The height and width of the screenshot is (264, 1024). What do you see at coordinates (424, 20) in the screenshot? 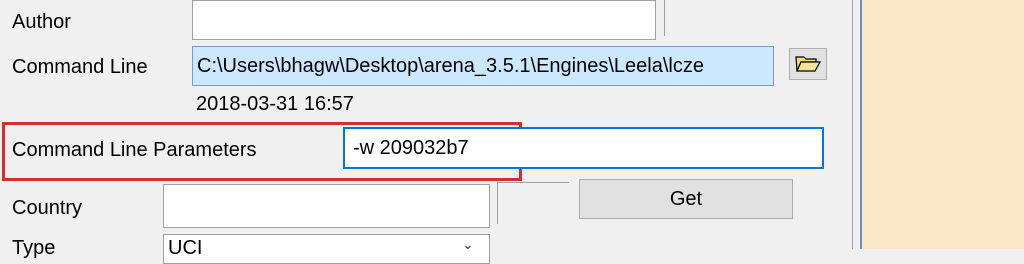
I see `author-field` at bounding box center [424, 20].